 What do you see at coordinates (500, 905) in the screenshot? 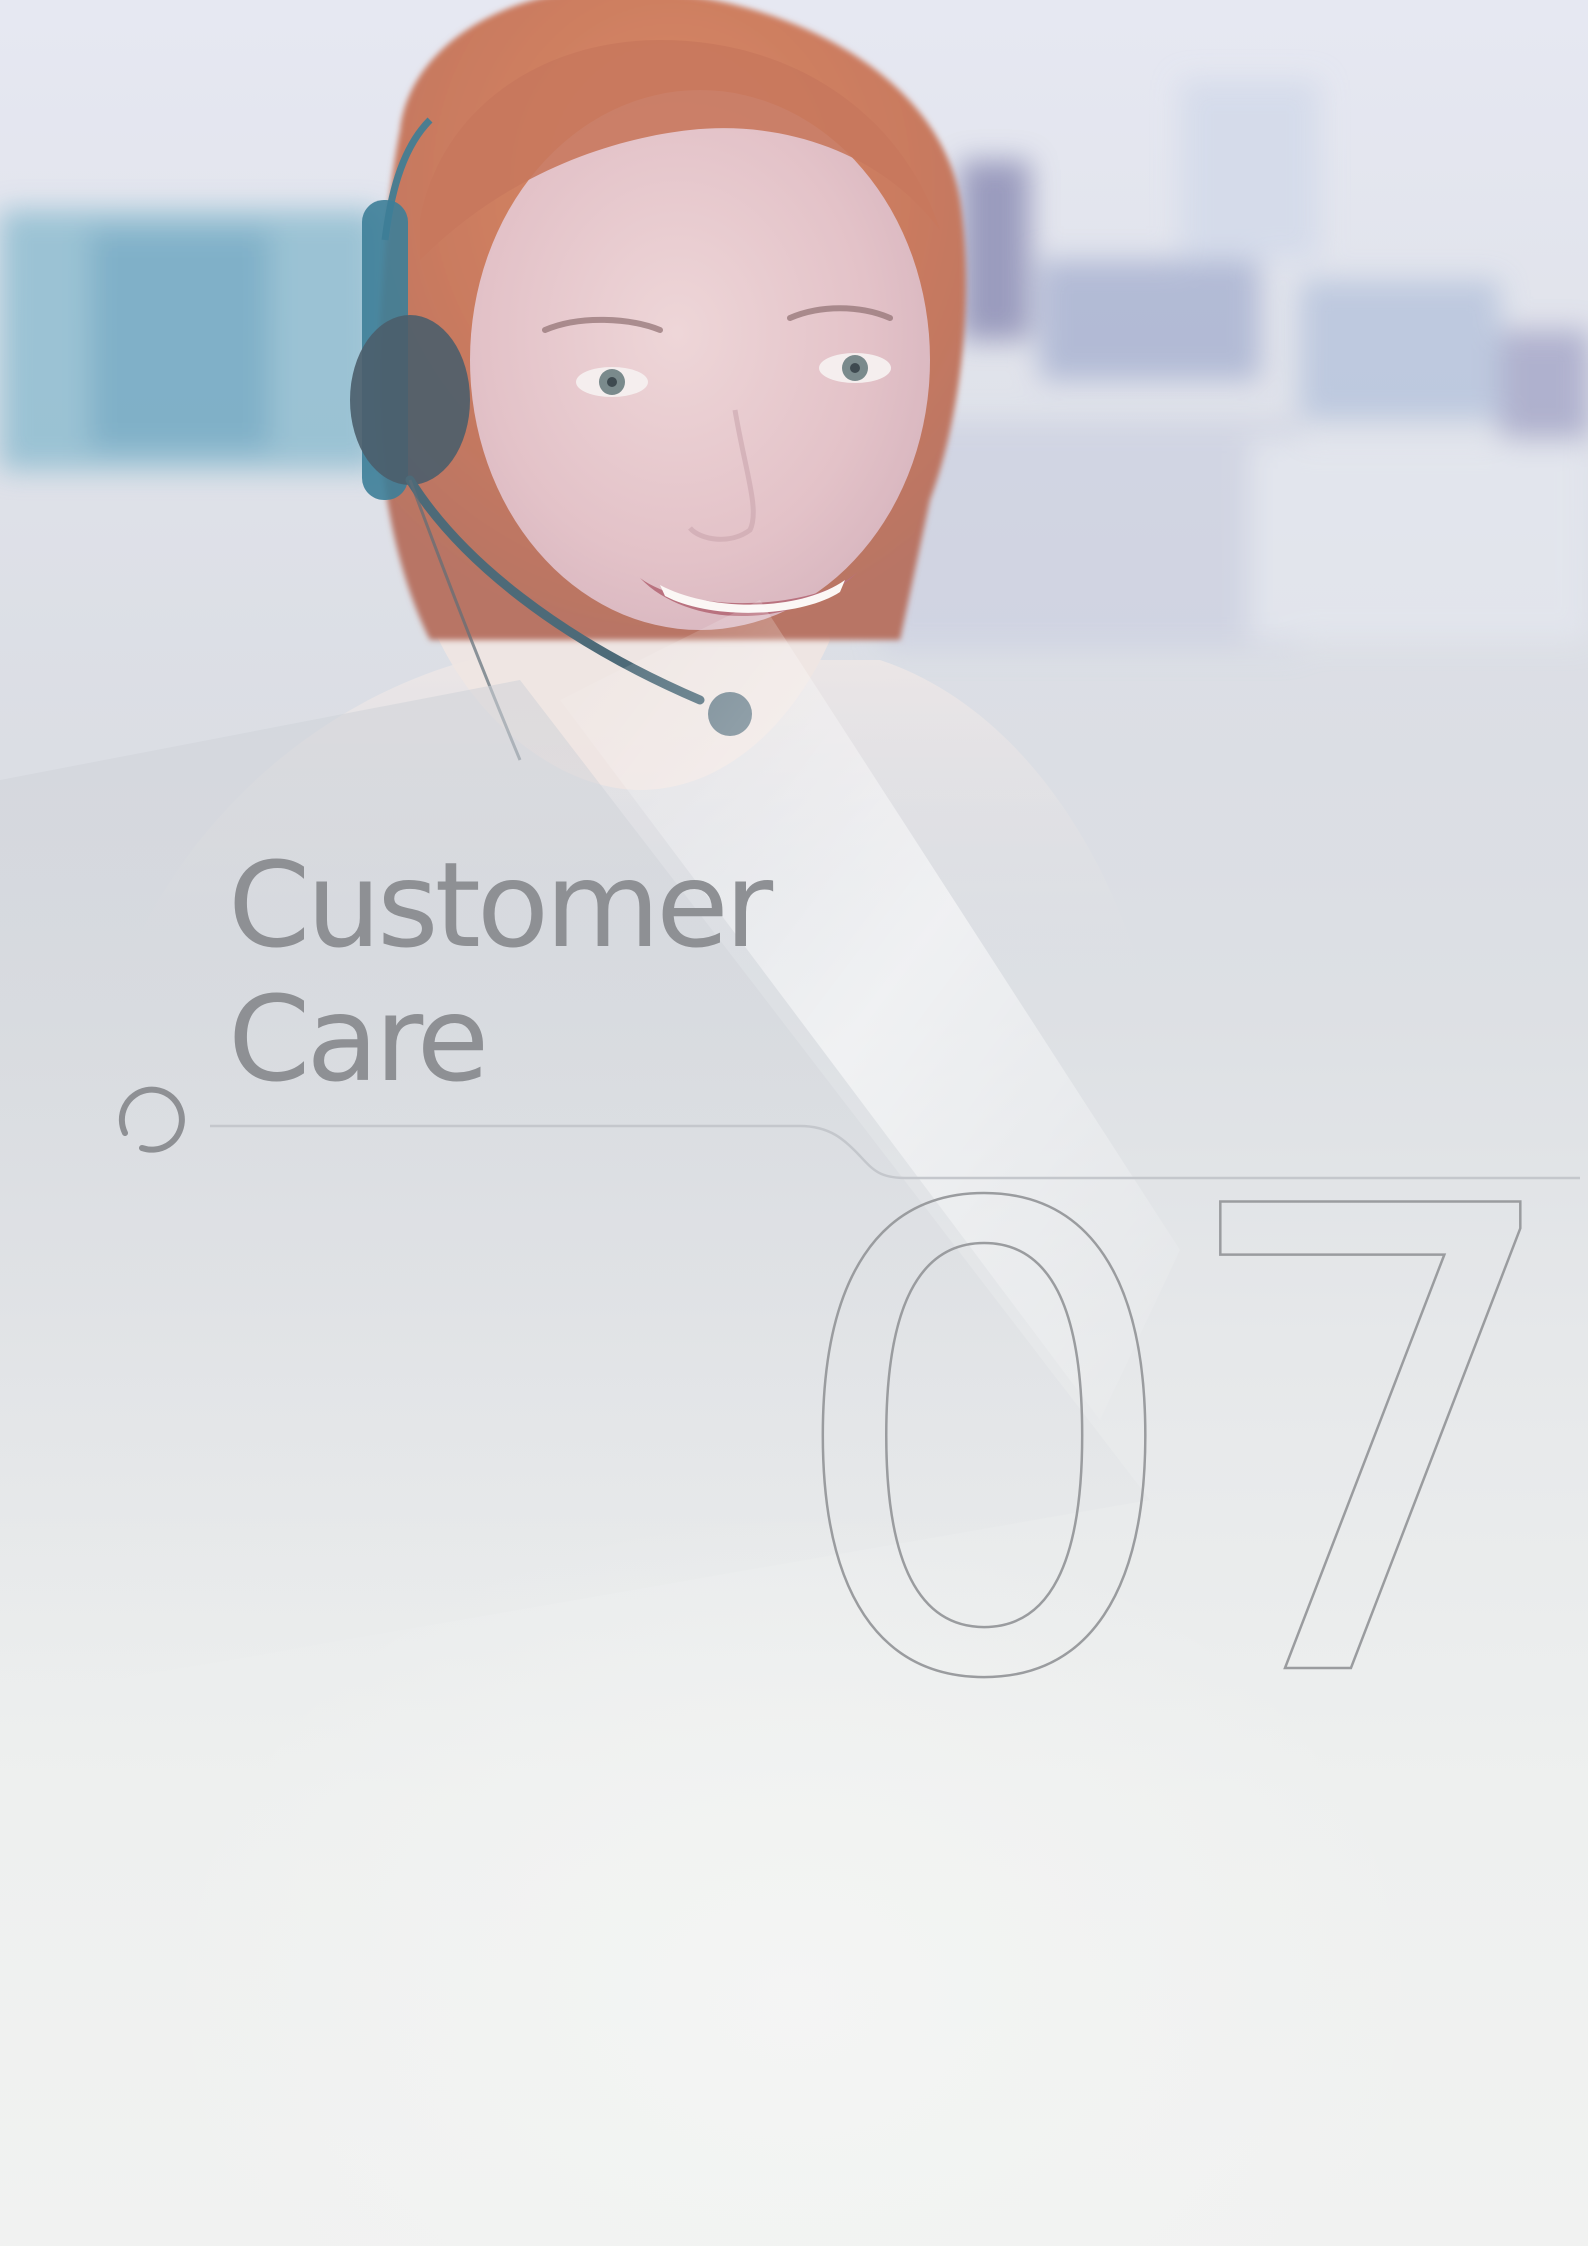
I see `title-line-1: Customer` at bounding box center [500, 905].